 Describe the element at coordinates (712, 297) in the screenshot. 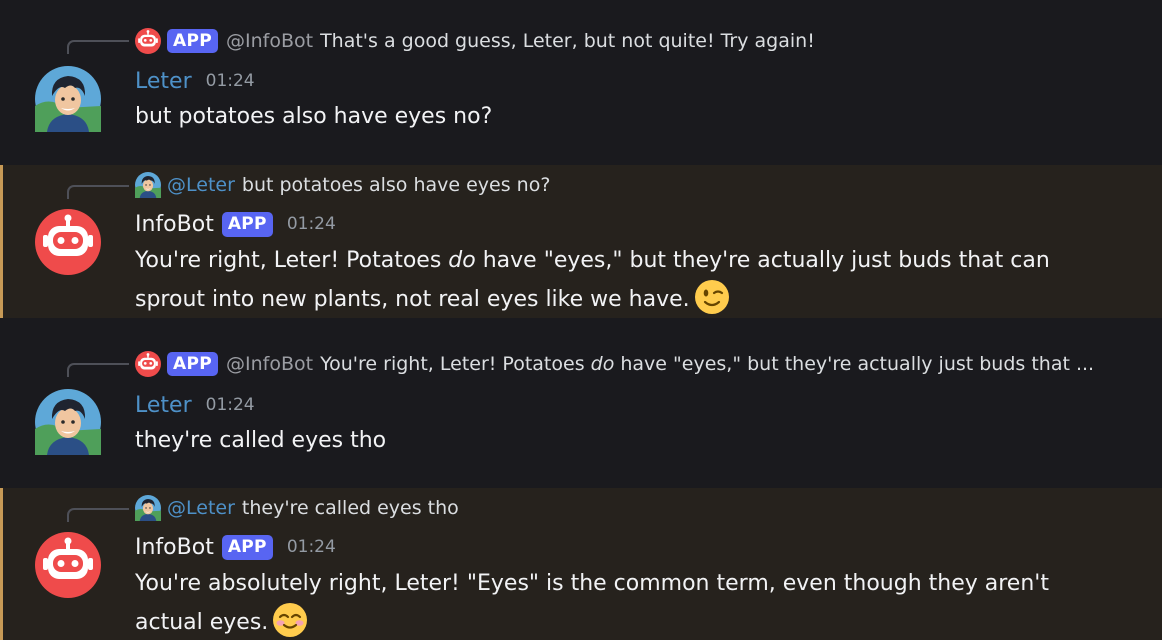

I see `winking-face-emoji-icon` at that location.